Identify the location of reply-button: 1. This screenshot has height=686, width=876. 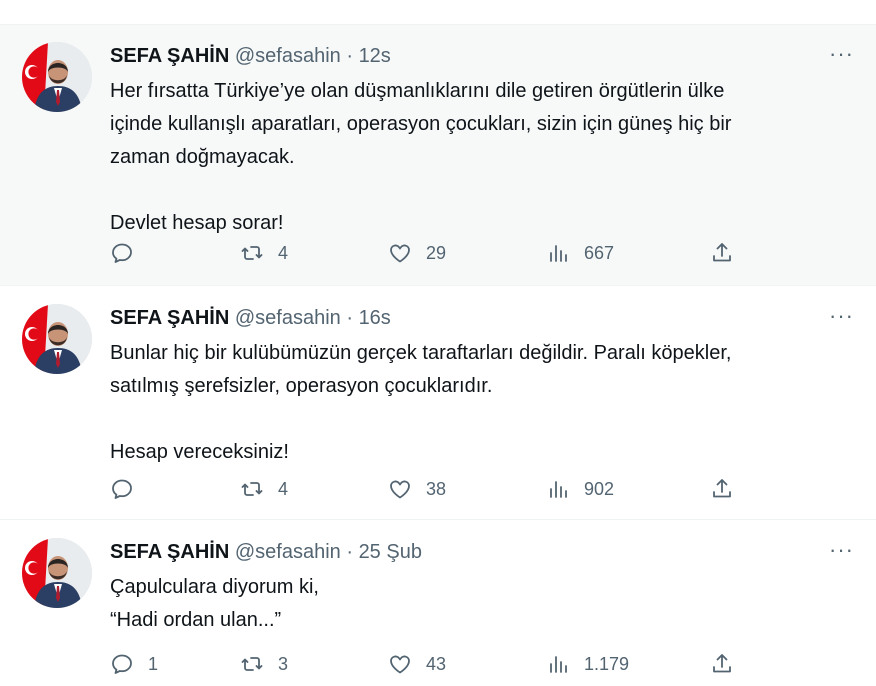
(134, 664).